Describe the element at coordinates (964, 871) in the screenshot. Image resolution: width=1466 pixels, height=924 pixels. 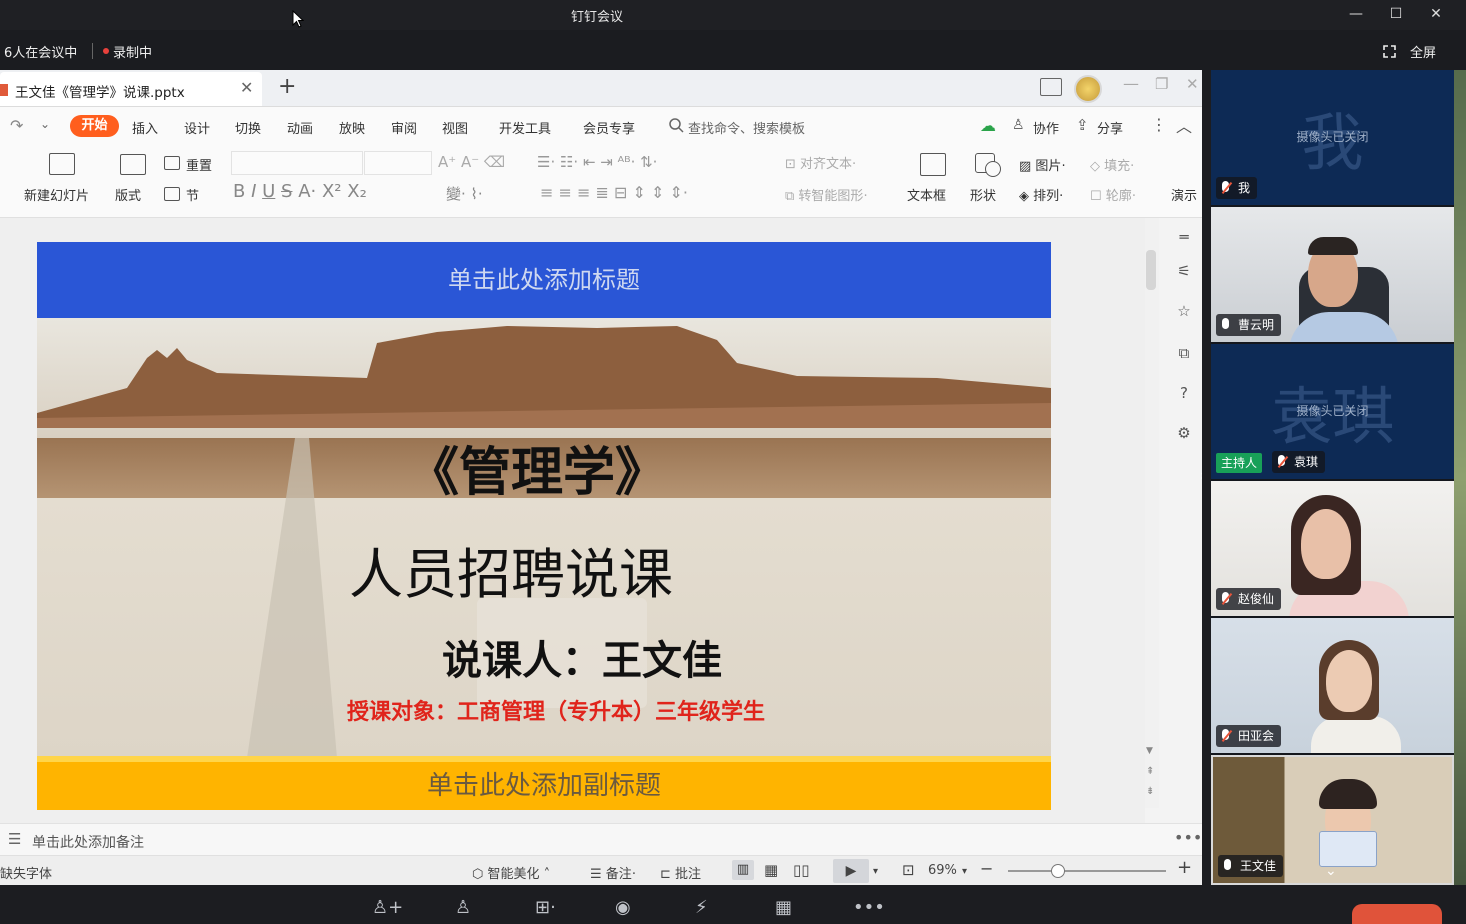
I see `zoom-dropdown-icon: ▾` at that location.